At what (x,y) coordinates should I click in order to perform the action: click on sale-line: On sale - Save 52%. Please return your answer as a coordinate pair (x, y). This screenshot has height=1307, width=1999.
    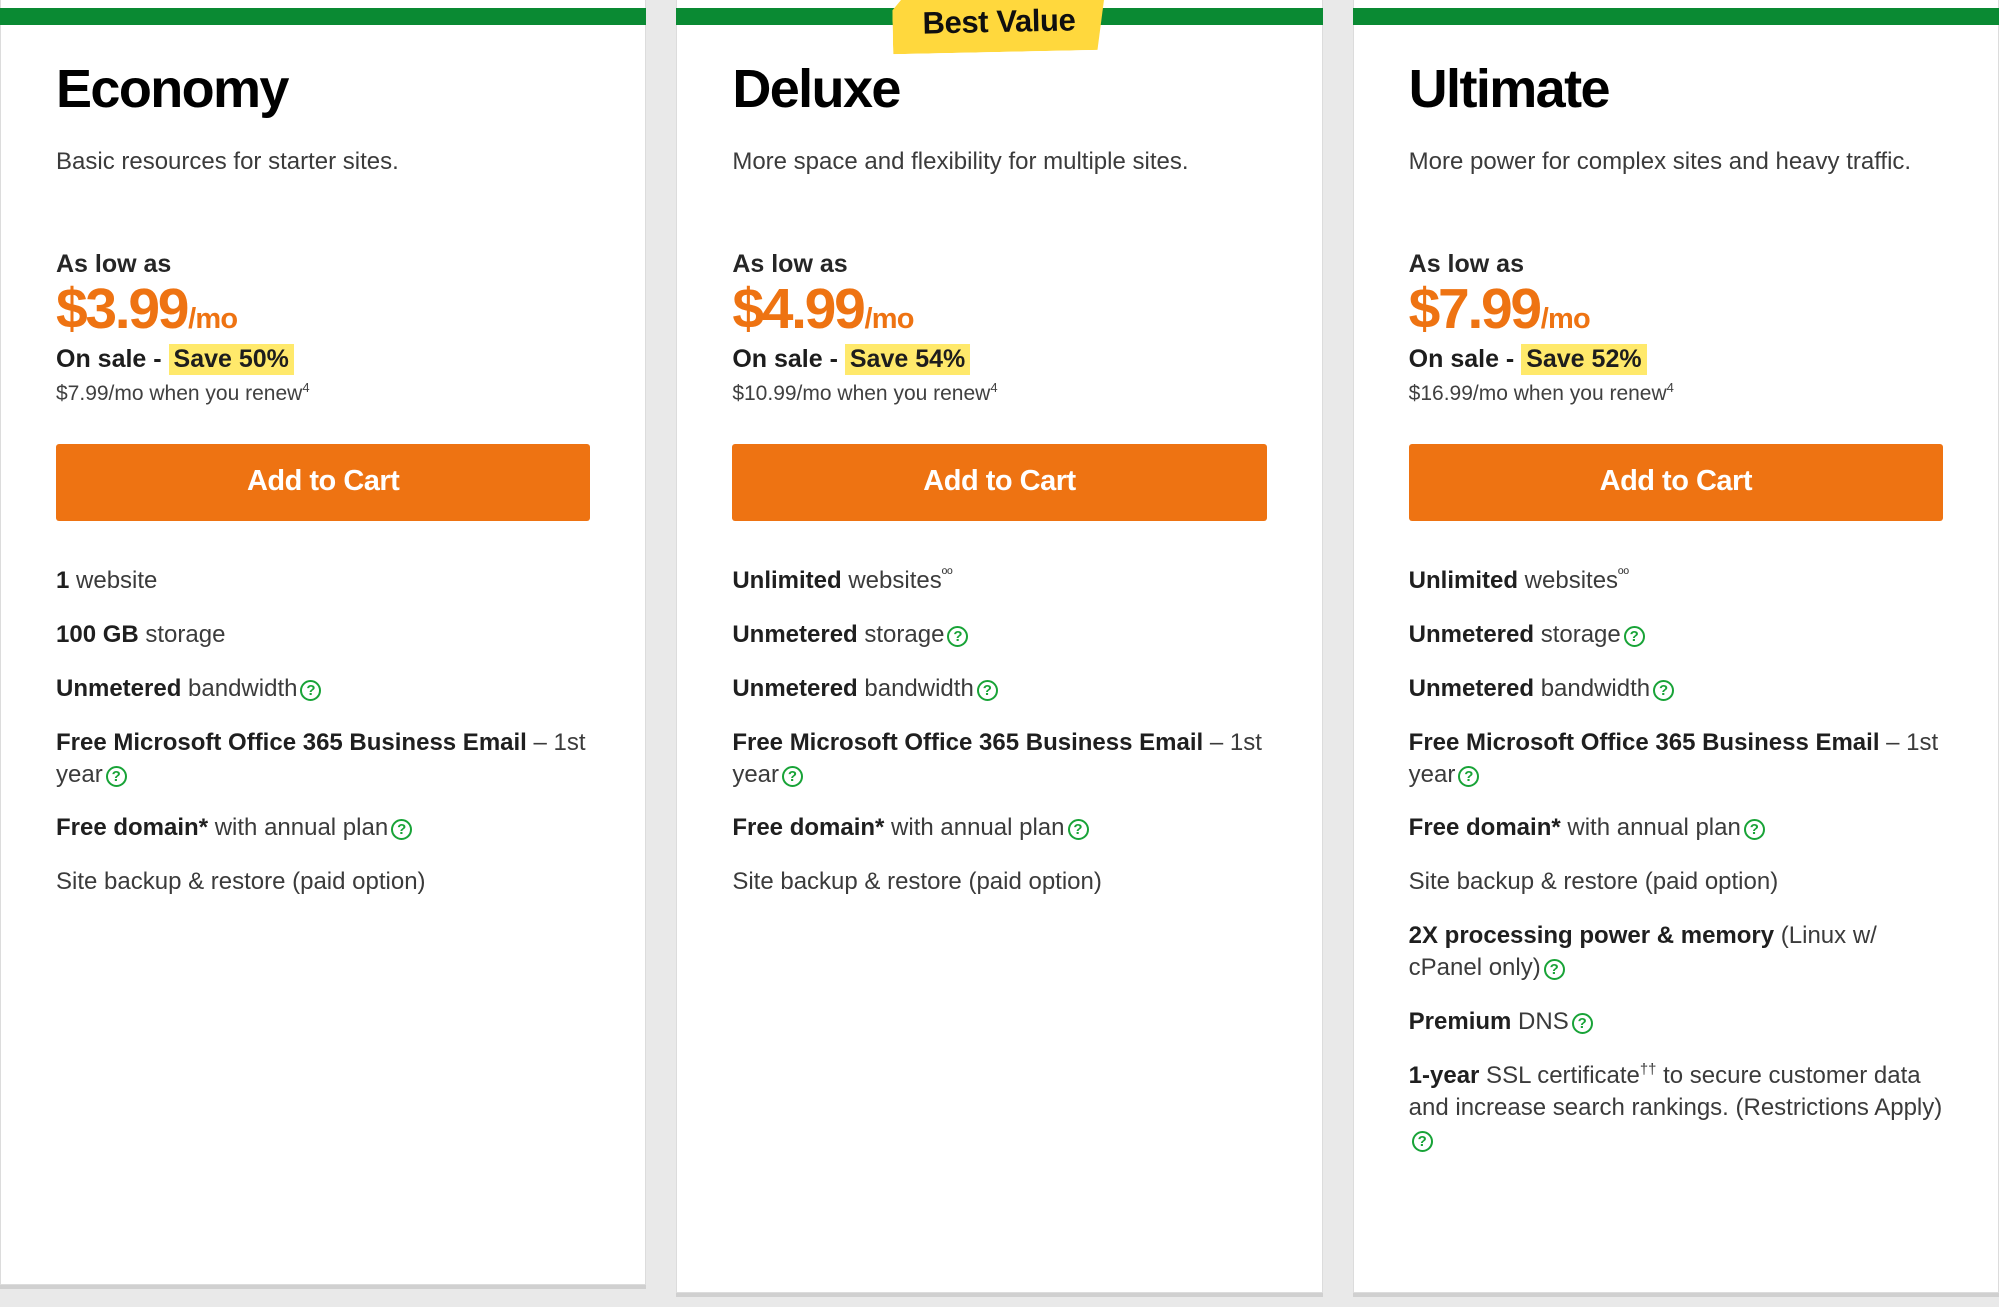
    Looking at the image, I should click on (1676, 359).